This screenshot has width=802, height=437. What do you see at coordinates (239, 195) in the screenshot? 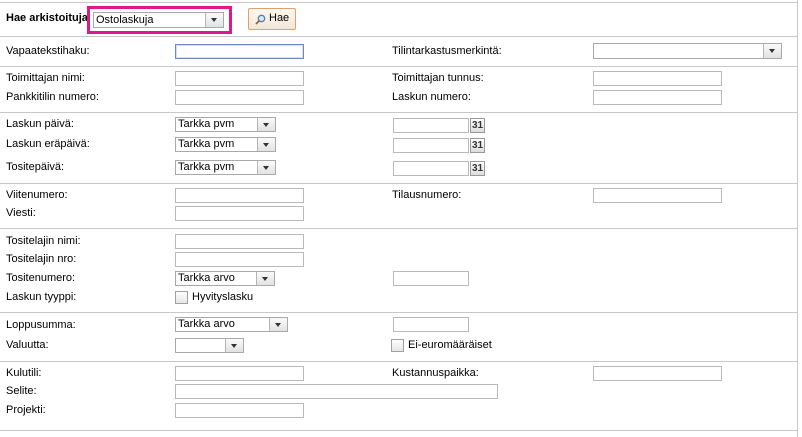
I see `viitenumero-input` at bounding box center [239, 195].